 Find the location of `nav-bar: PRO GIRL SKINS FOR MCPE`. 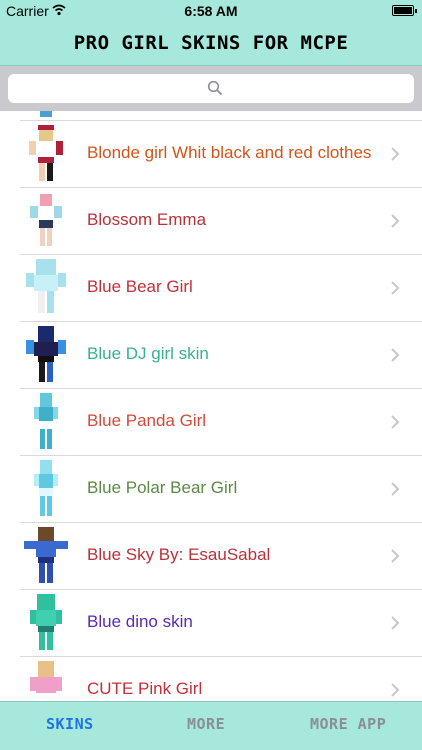

nav-bar: PRO GIRL SKINS FOR MCPE is located at coordinates (211, 44).